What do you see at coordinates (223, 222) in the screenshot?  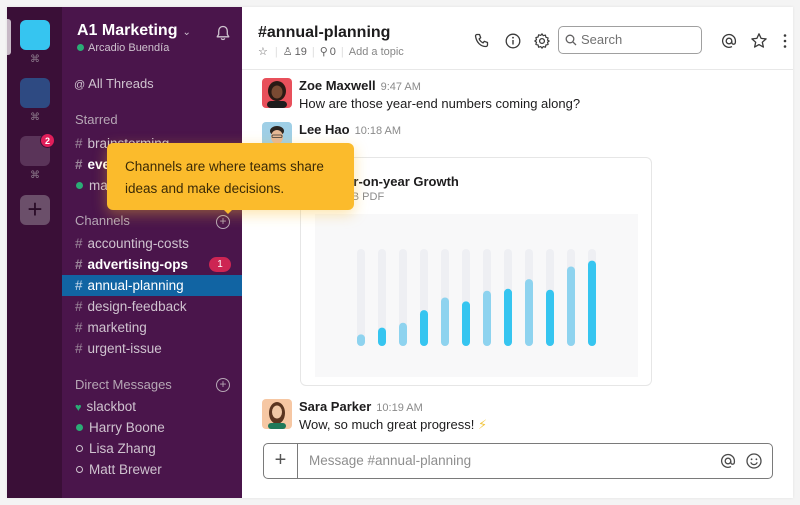 I see `add-channel-icon: +` at bounding box center [223, 222].